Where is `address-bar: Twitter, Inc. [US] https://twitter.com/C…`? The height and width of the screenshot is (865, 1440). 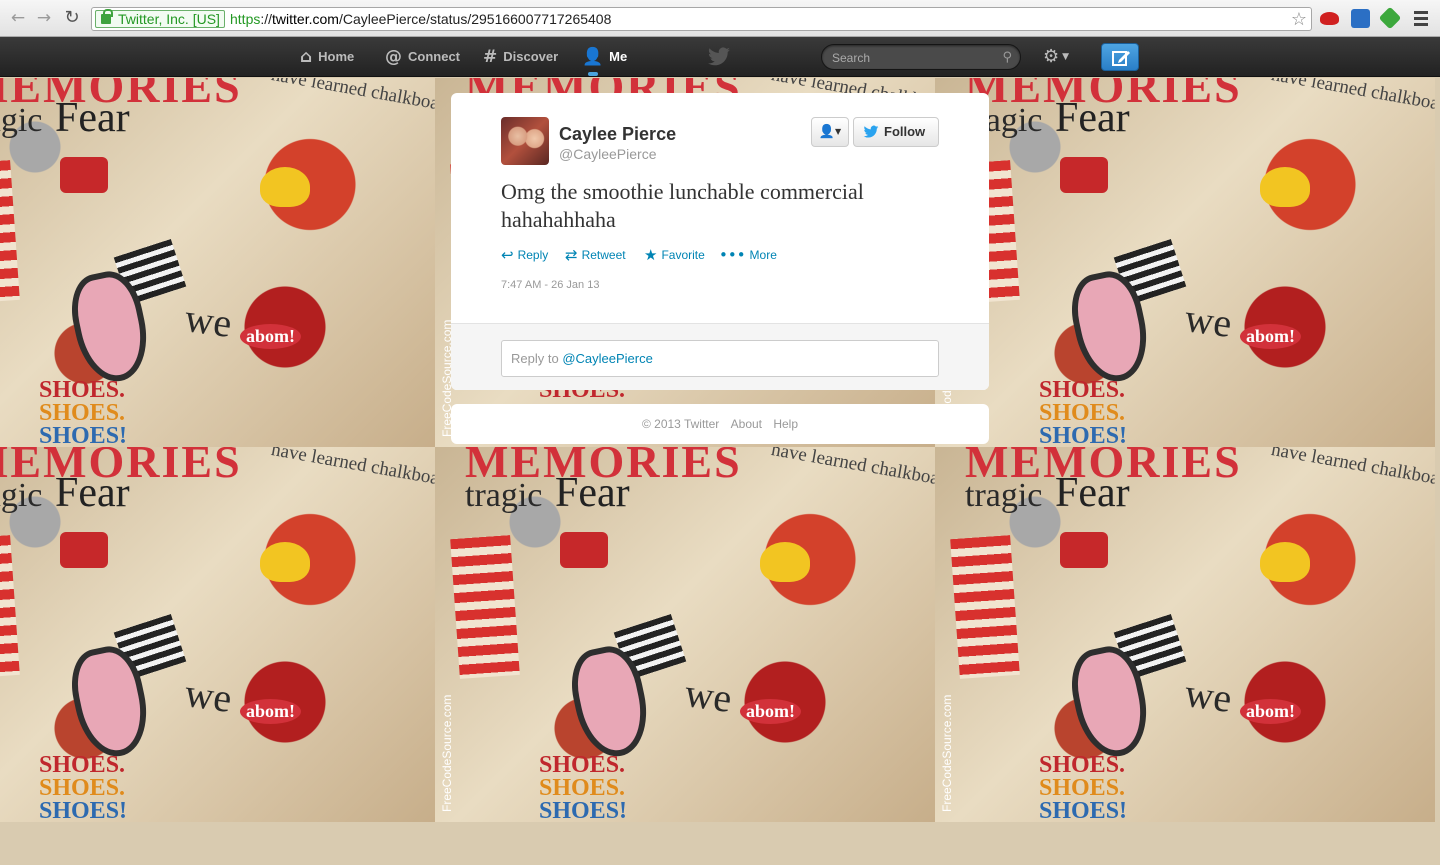 address-bar: Twitter, Inc. [US] https://twitter.com/C… is located at coordinates (701, 19).